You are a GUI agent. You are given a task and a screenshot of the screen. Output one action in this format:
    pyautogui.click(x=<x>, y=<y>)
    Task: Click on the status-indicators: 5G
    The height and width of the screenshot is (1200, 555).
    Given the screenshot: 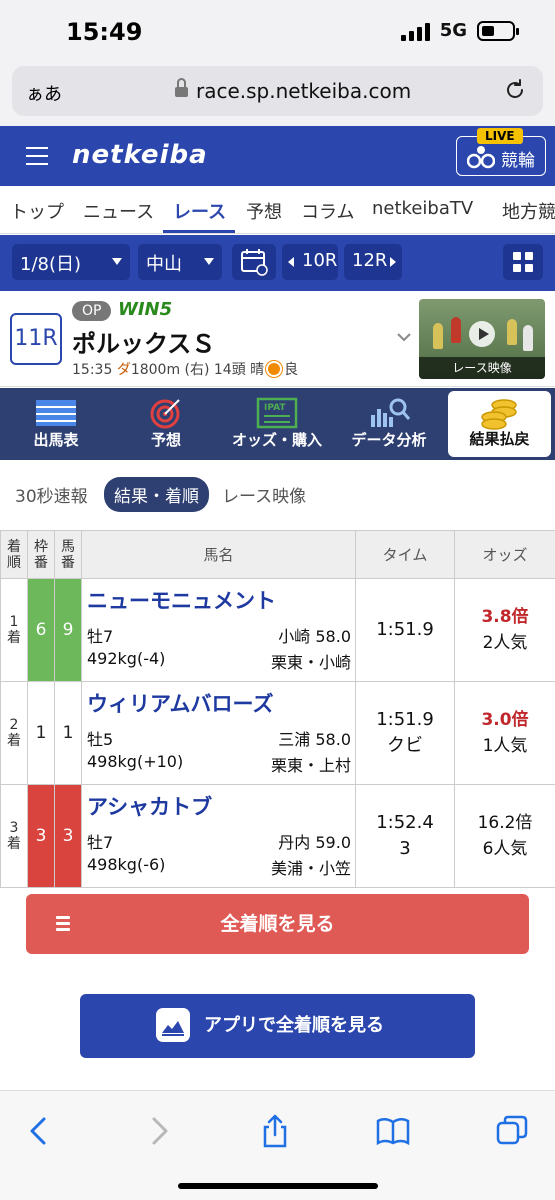 What is the action you would take?
    pyautogui.click(x=459, y=30)
    